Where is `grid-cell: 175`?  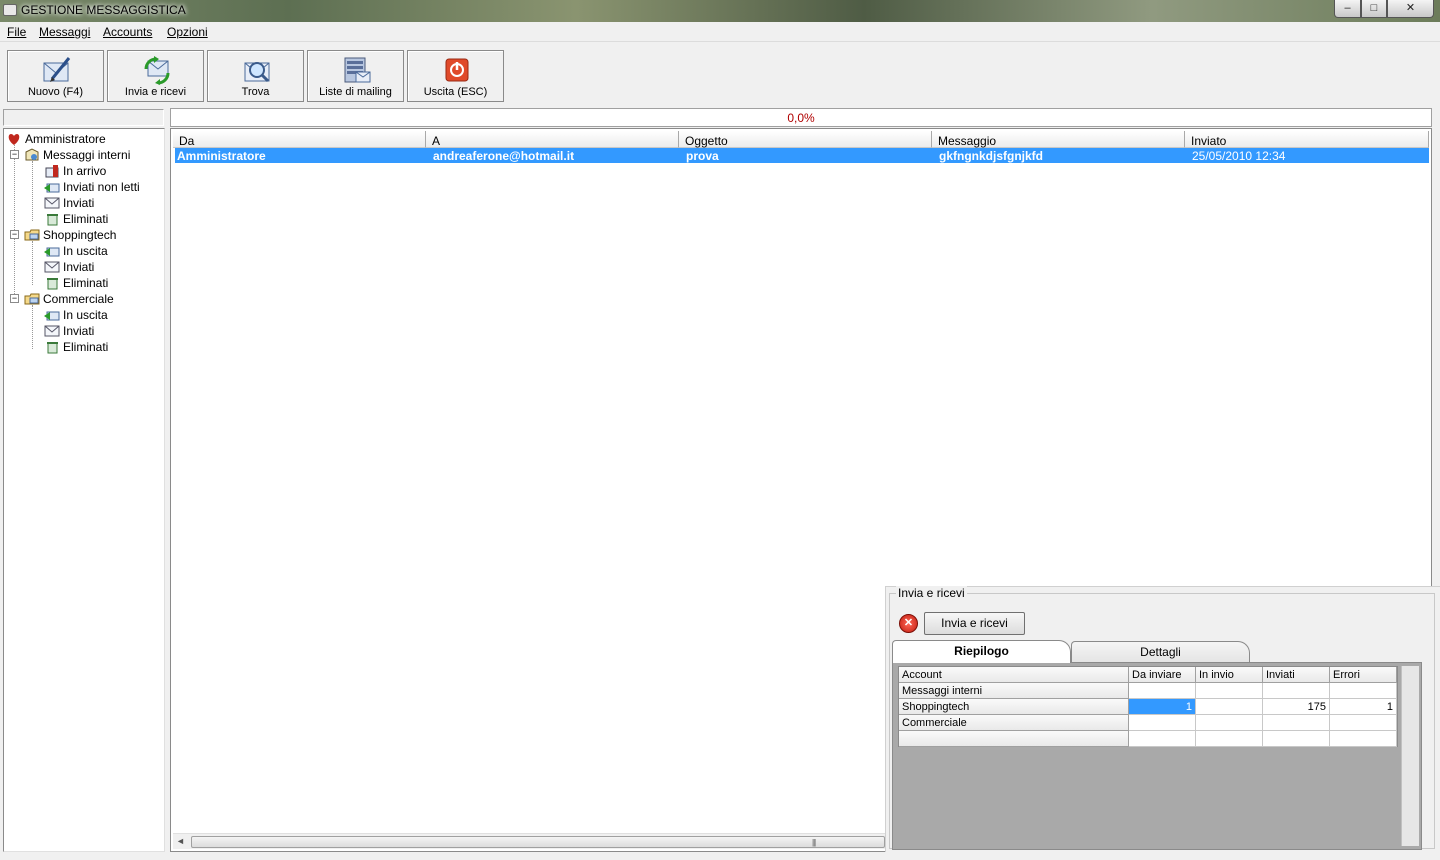
grid-cell: 175 is located at coordinates (1296, 707).